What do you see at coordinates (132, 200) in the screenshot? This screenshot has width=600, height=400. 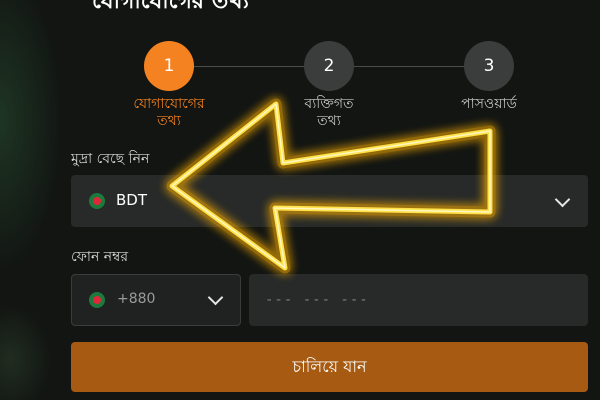 I see `currency-value: BDT` at bounding box center [132, 200].